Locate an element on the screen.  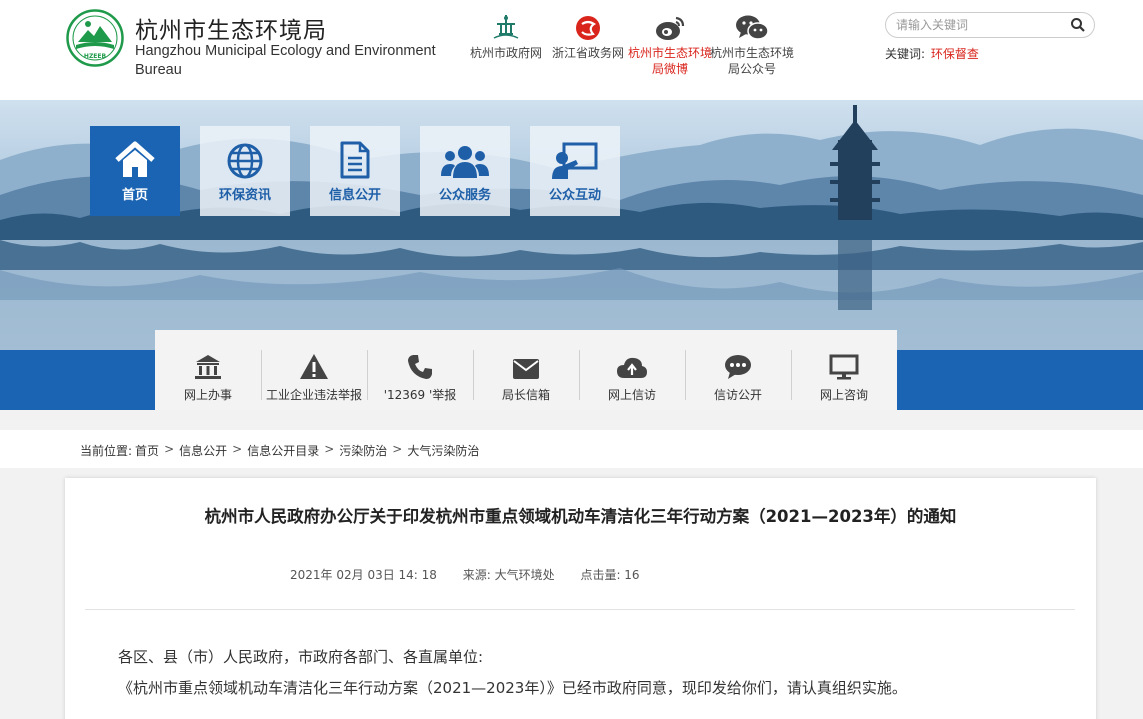
article-paragraph: 各区、县（市）人民政府，市政府各部门、各直属单位: is located at coordinates (301, 657).